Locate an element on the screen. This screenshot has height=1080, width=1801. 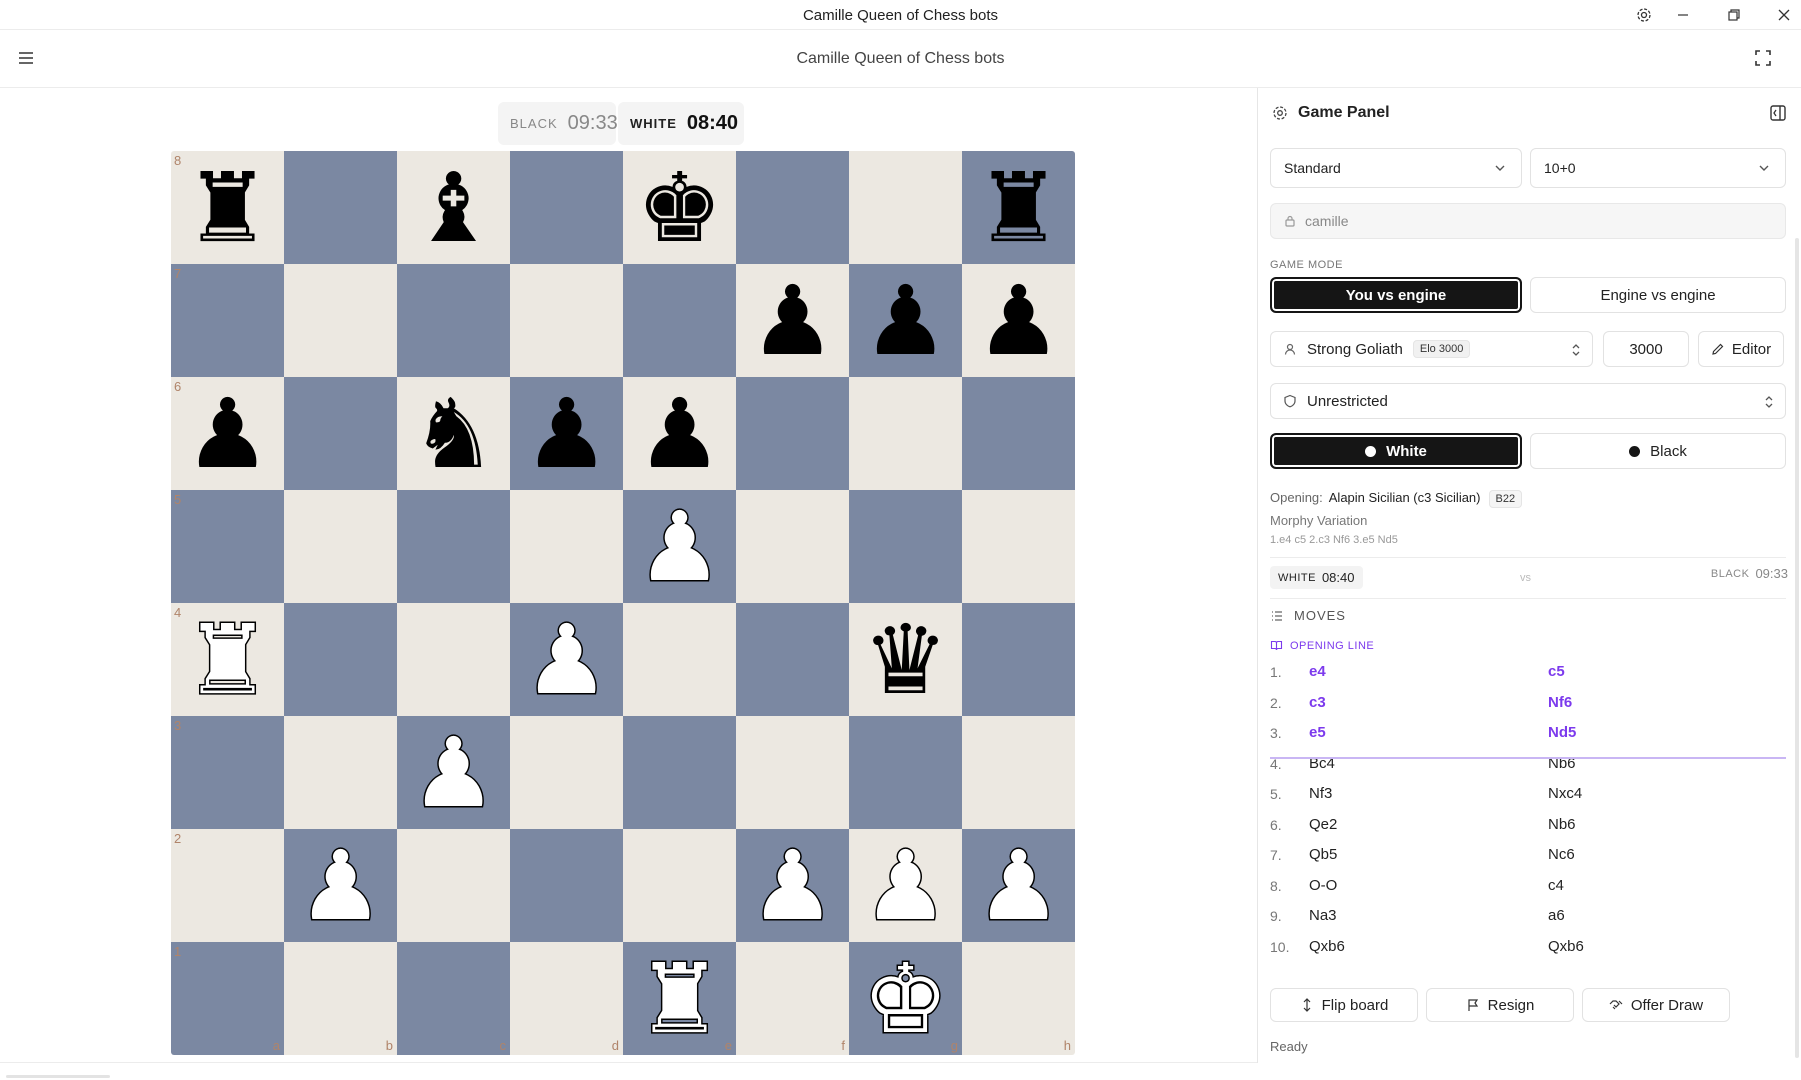
square-e5: ♟ is located at coordinates (679, 546).